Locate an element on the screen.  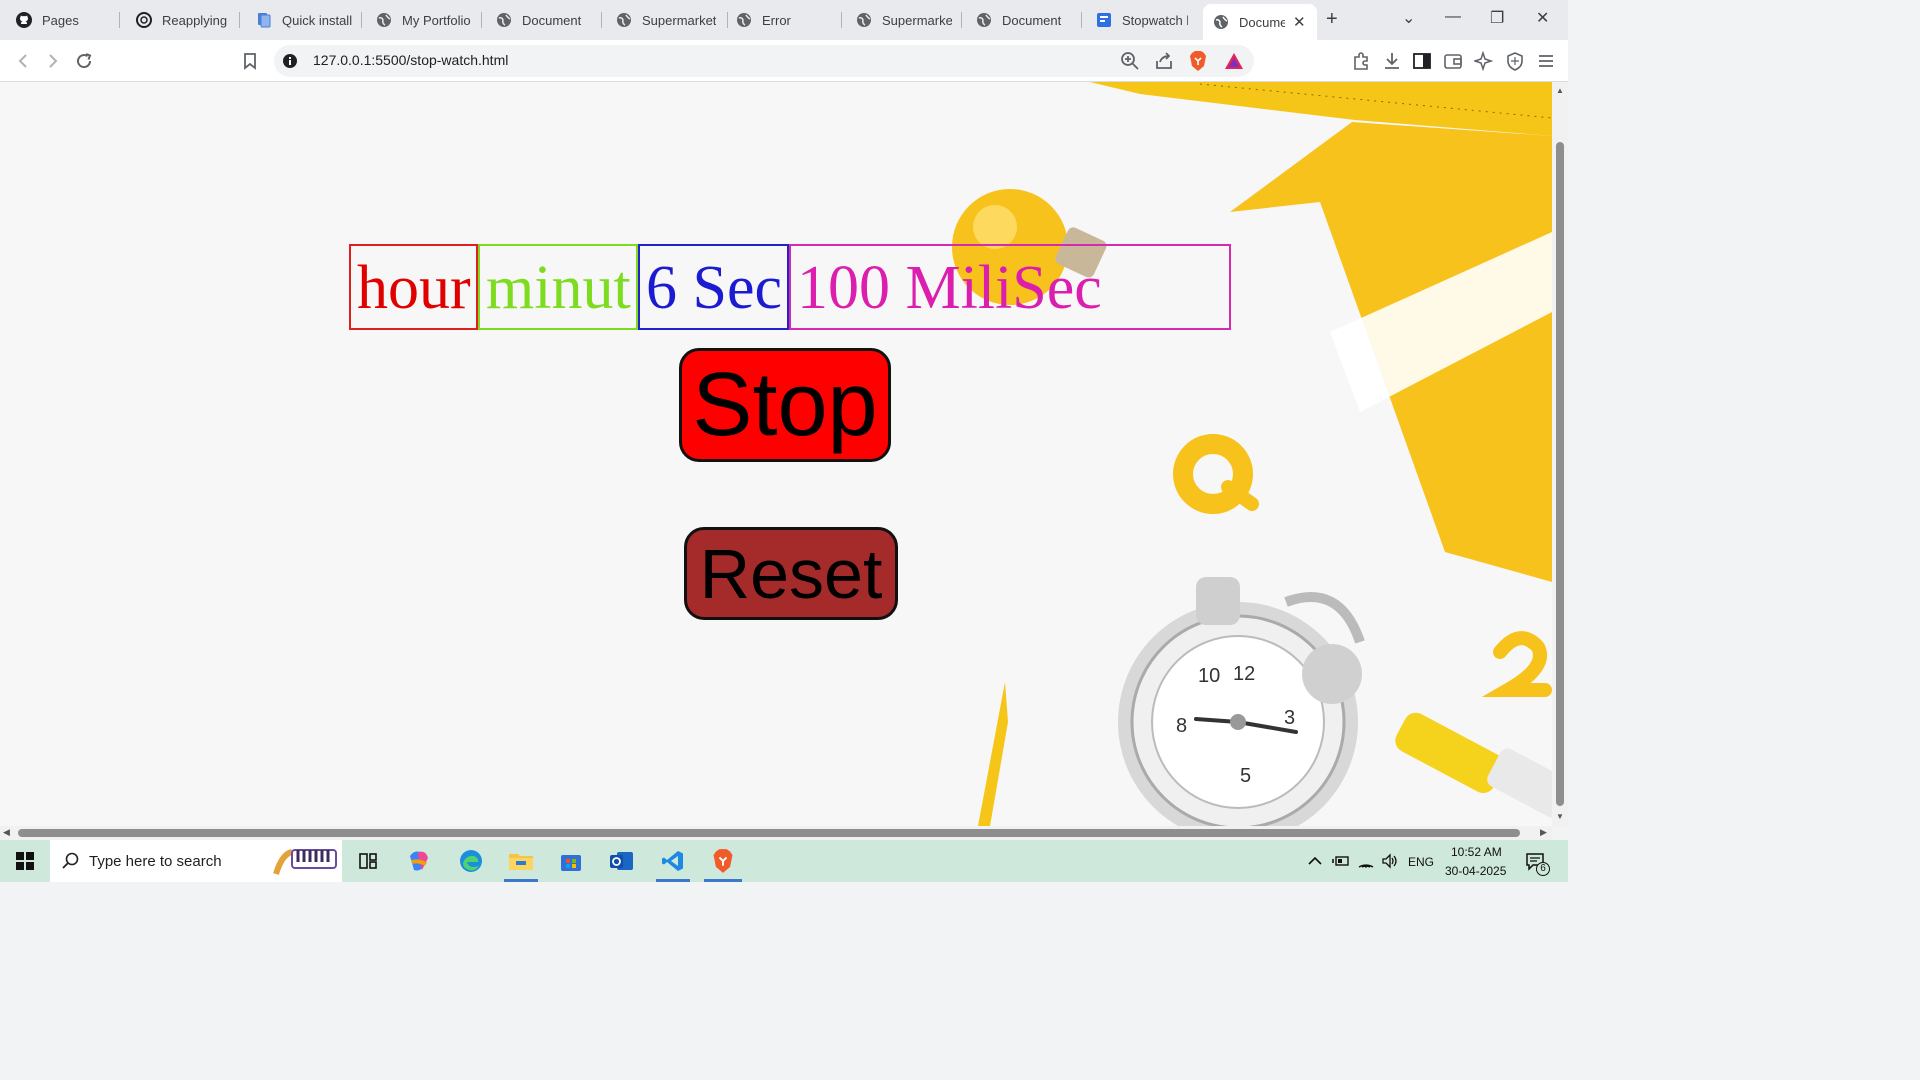
tab-my-portfolio: My Portfolio is located at coordinates (424, 20).